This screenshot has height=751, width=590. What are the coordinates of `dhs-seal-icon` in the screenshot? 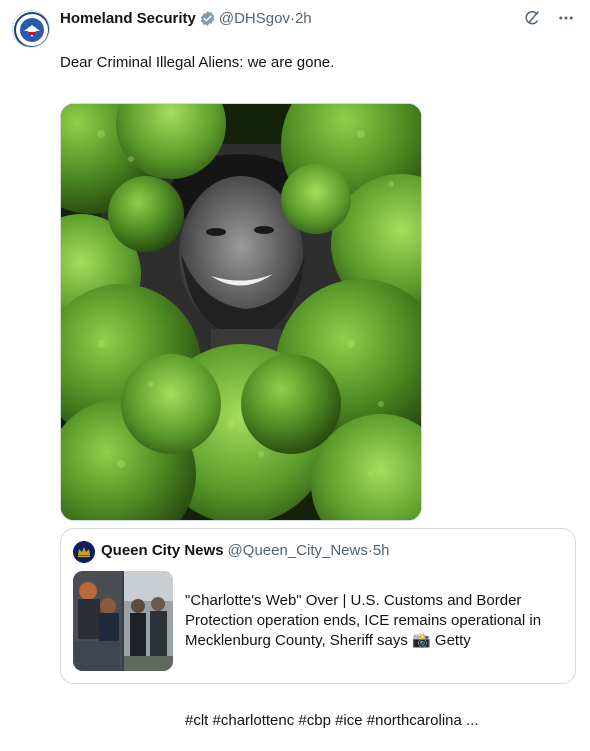 It's located at (31, 29).